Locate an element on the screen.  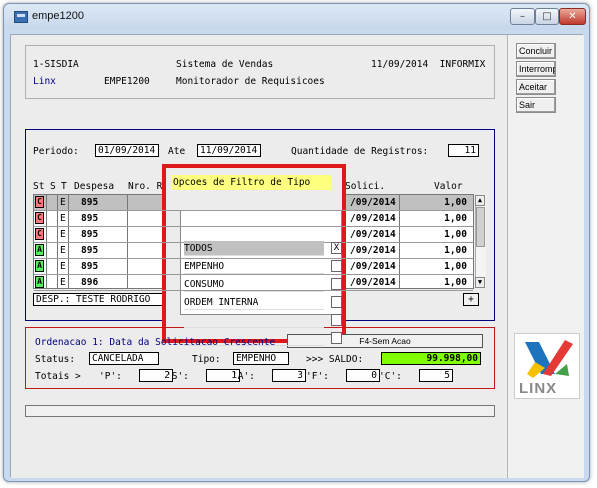
filter-option-label: CONSUMO is located at coordinates (254, 284).